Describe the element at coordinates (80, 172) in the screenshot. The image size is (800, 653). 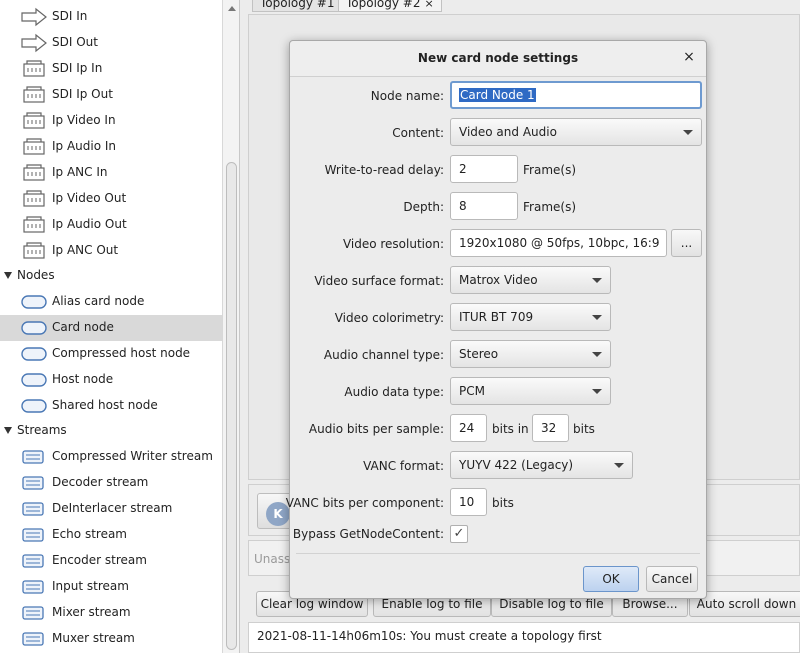
I see `tree-item-label: Ip ANC In` at that location.